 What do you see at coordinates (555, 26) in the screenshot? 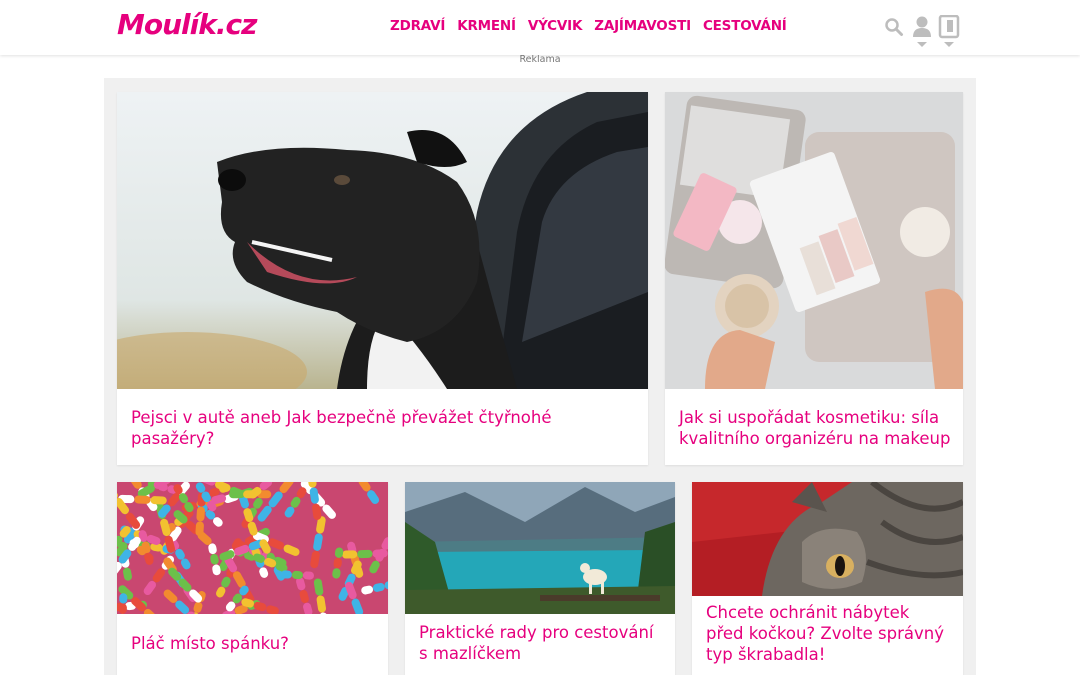
I see `nav-item-vycvik: VÝCVIK` at bounding box center [555, 26].